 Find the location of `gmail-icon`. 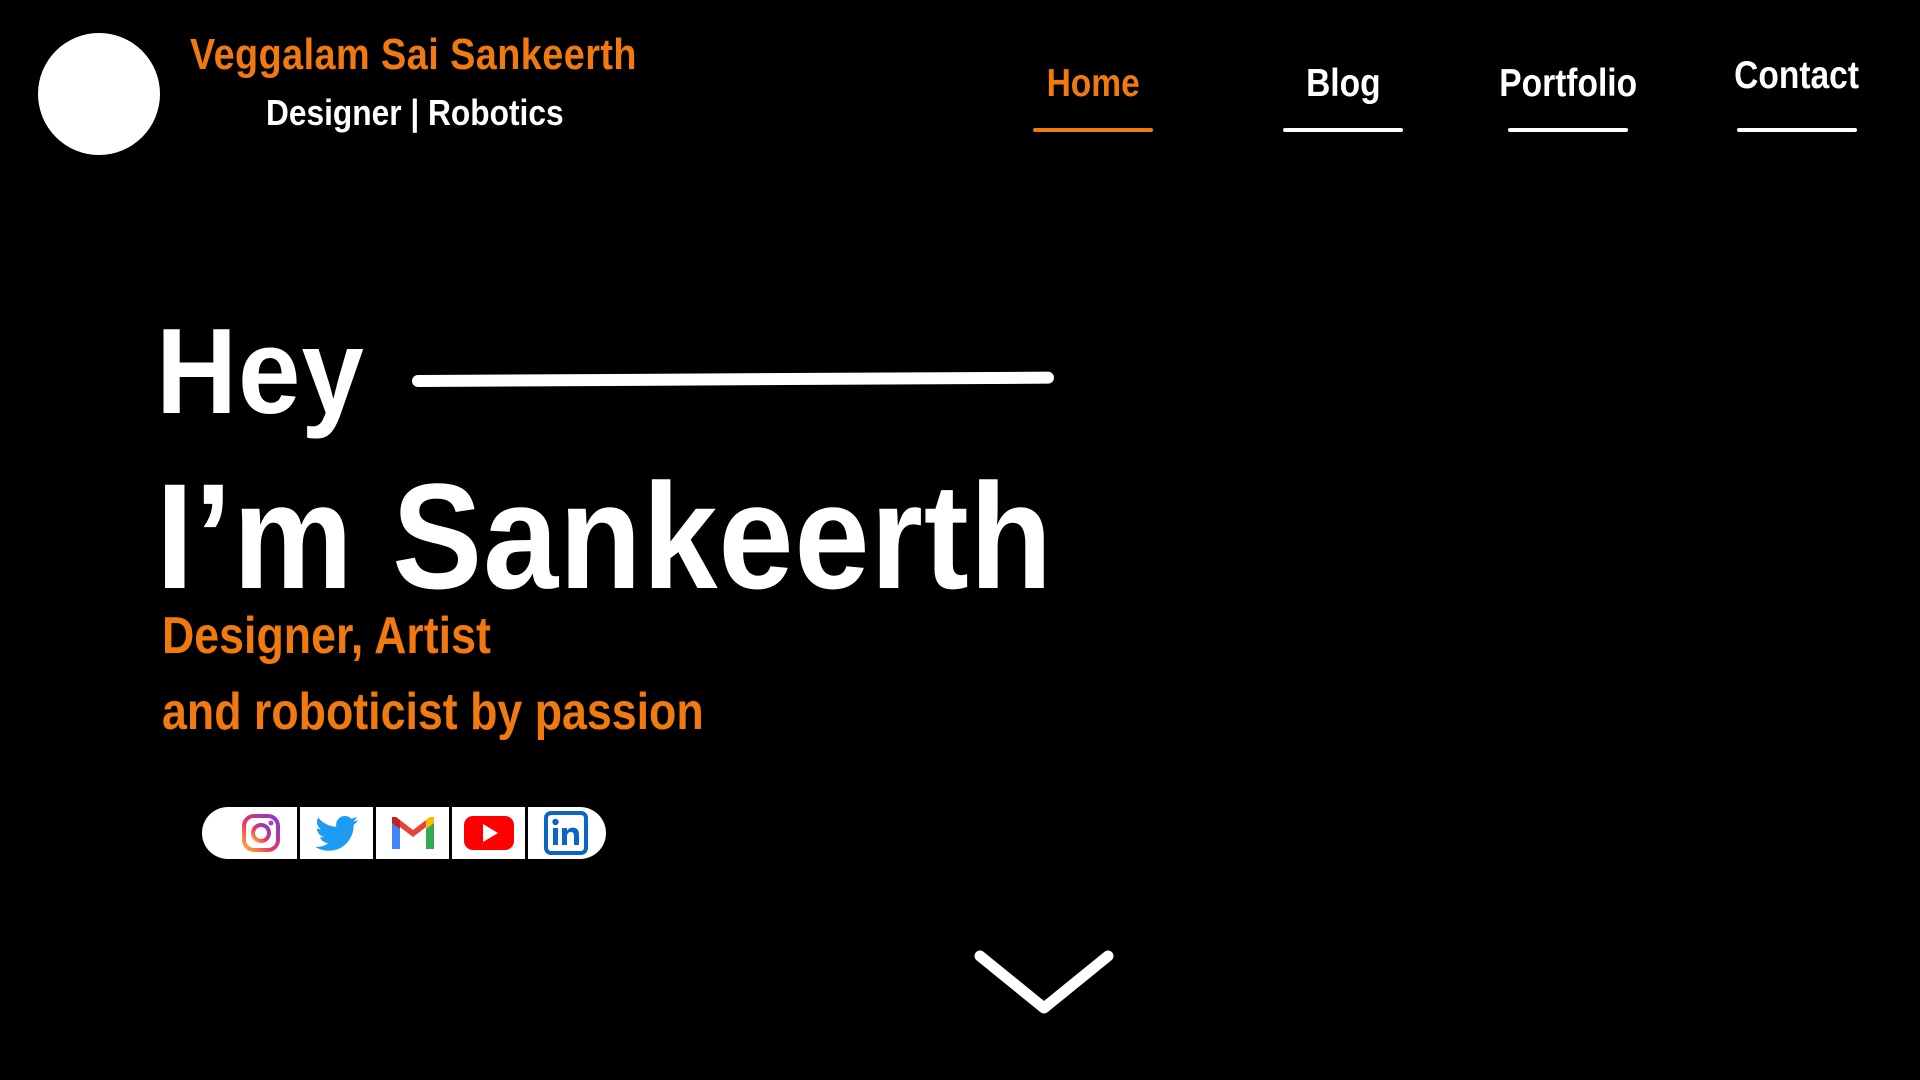

gmail-icon is located at coordinates (412, 833).